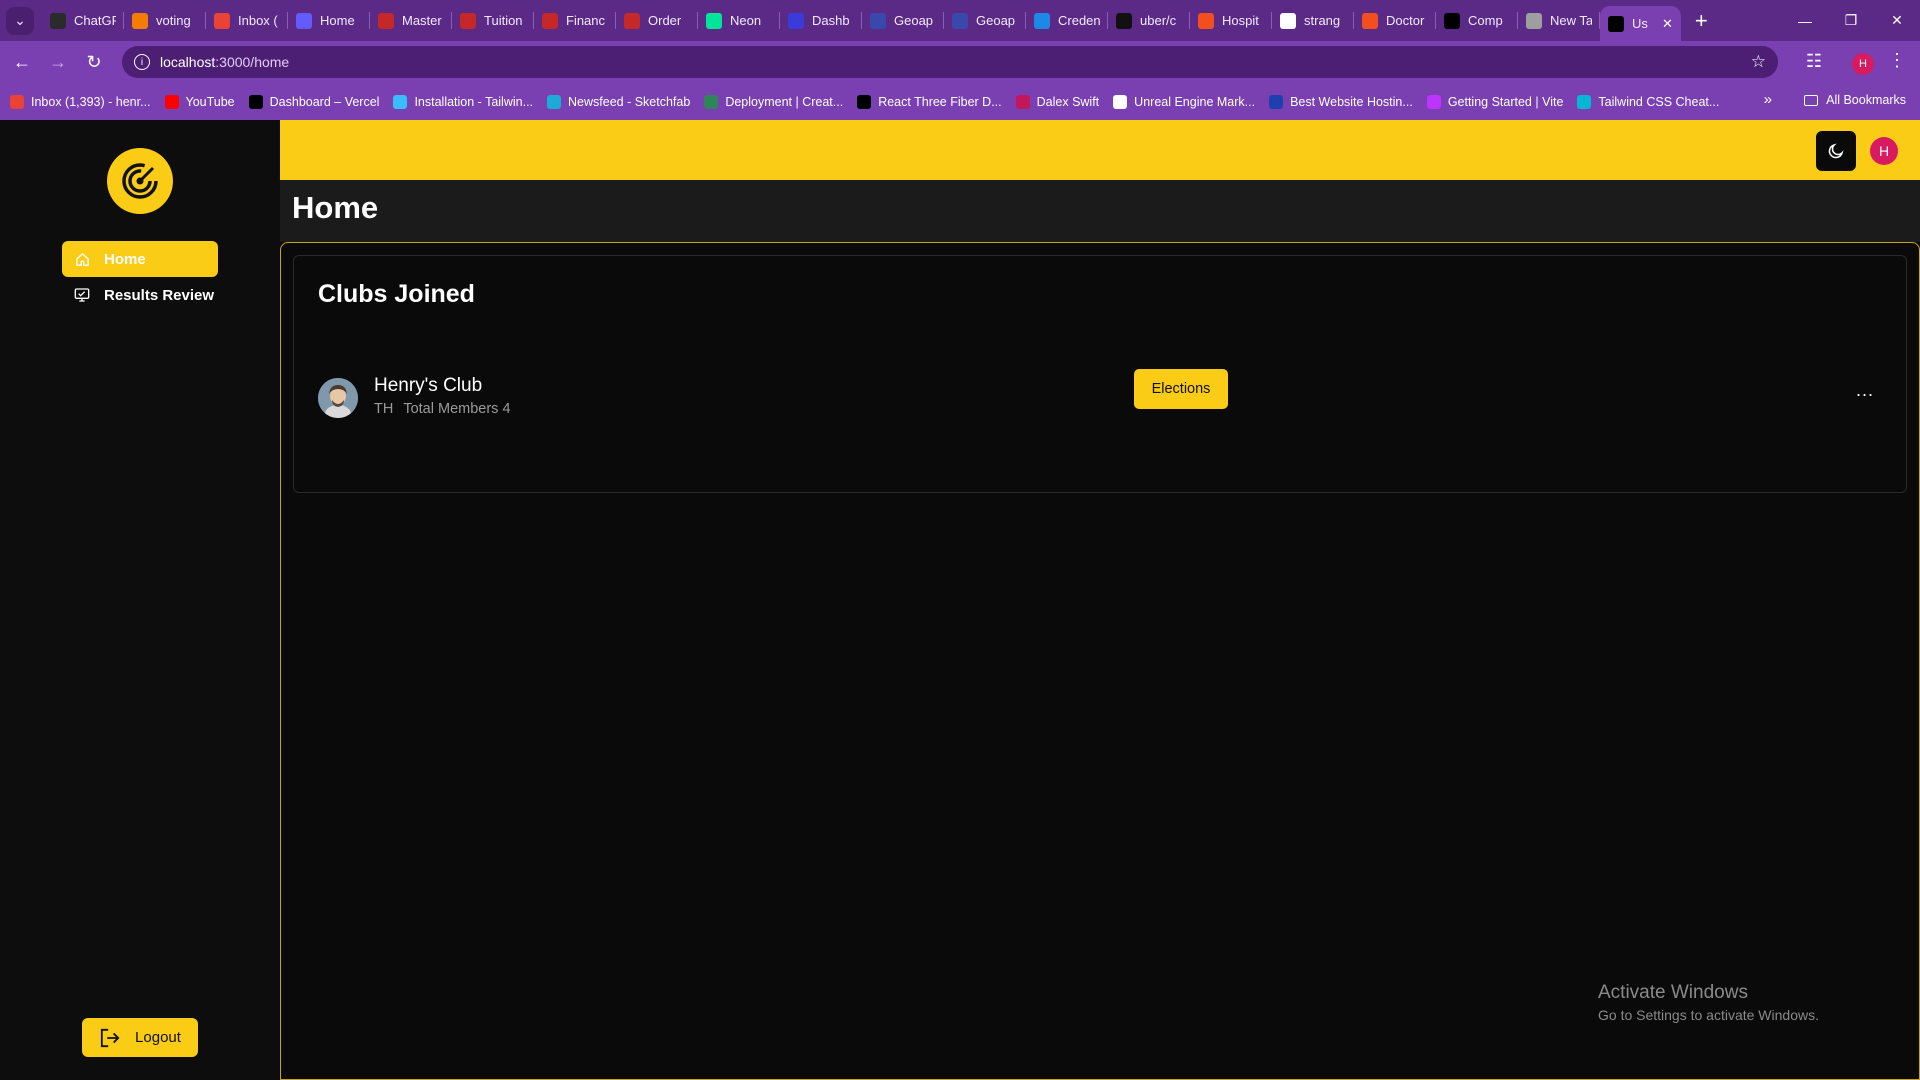 The height and width of the screenshot is (1080, 1920). Describe the element at coordinates (665, 20) in the screenshot. I see `tab-title: Order` at that location.